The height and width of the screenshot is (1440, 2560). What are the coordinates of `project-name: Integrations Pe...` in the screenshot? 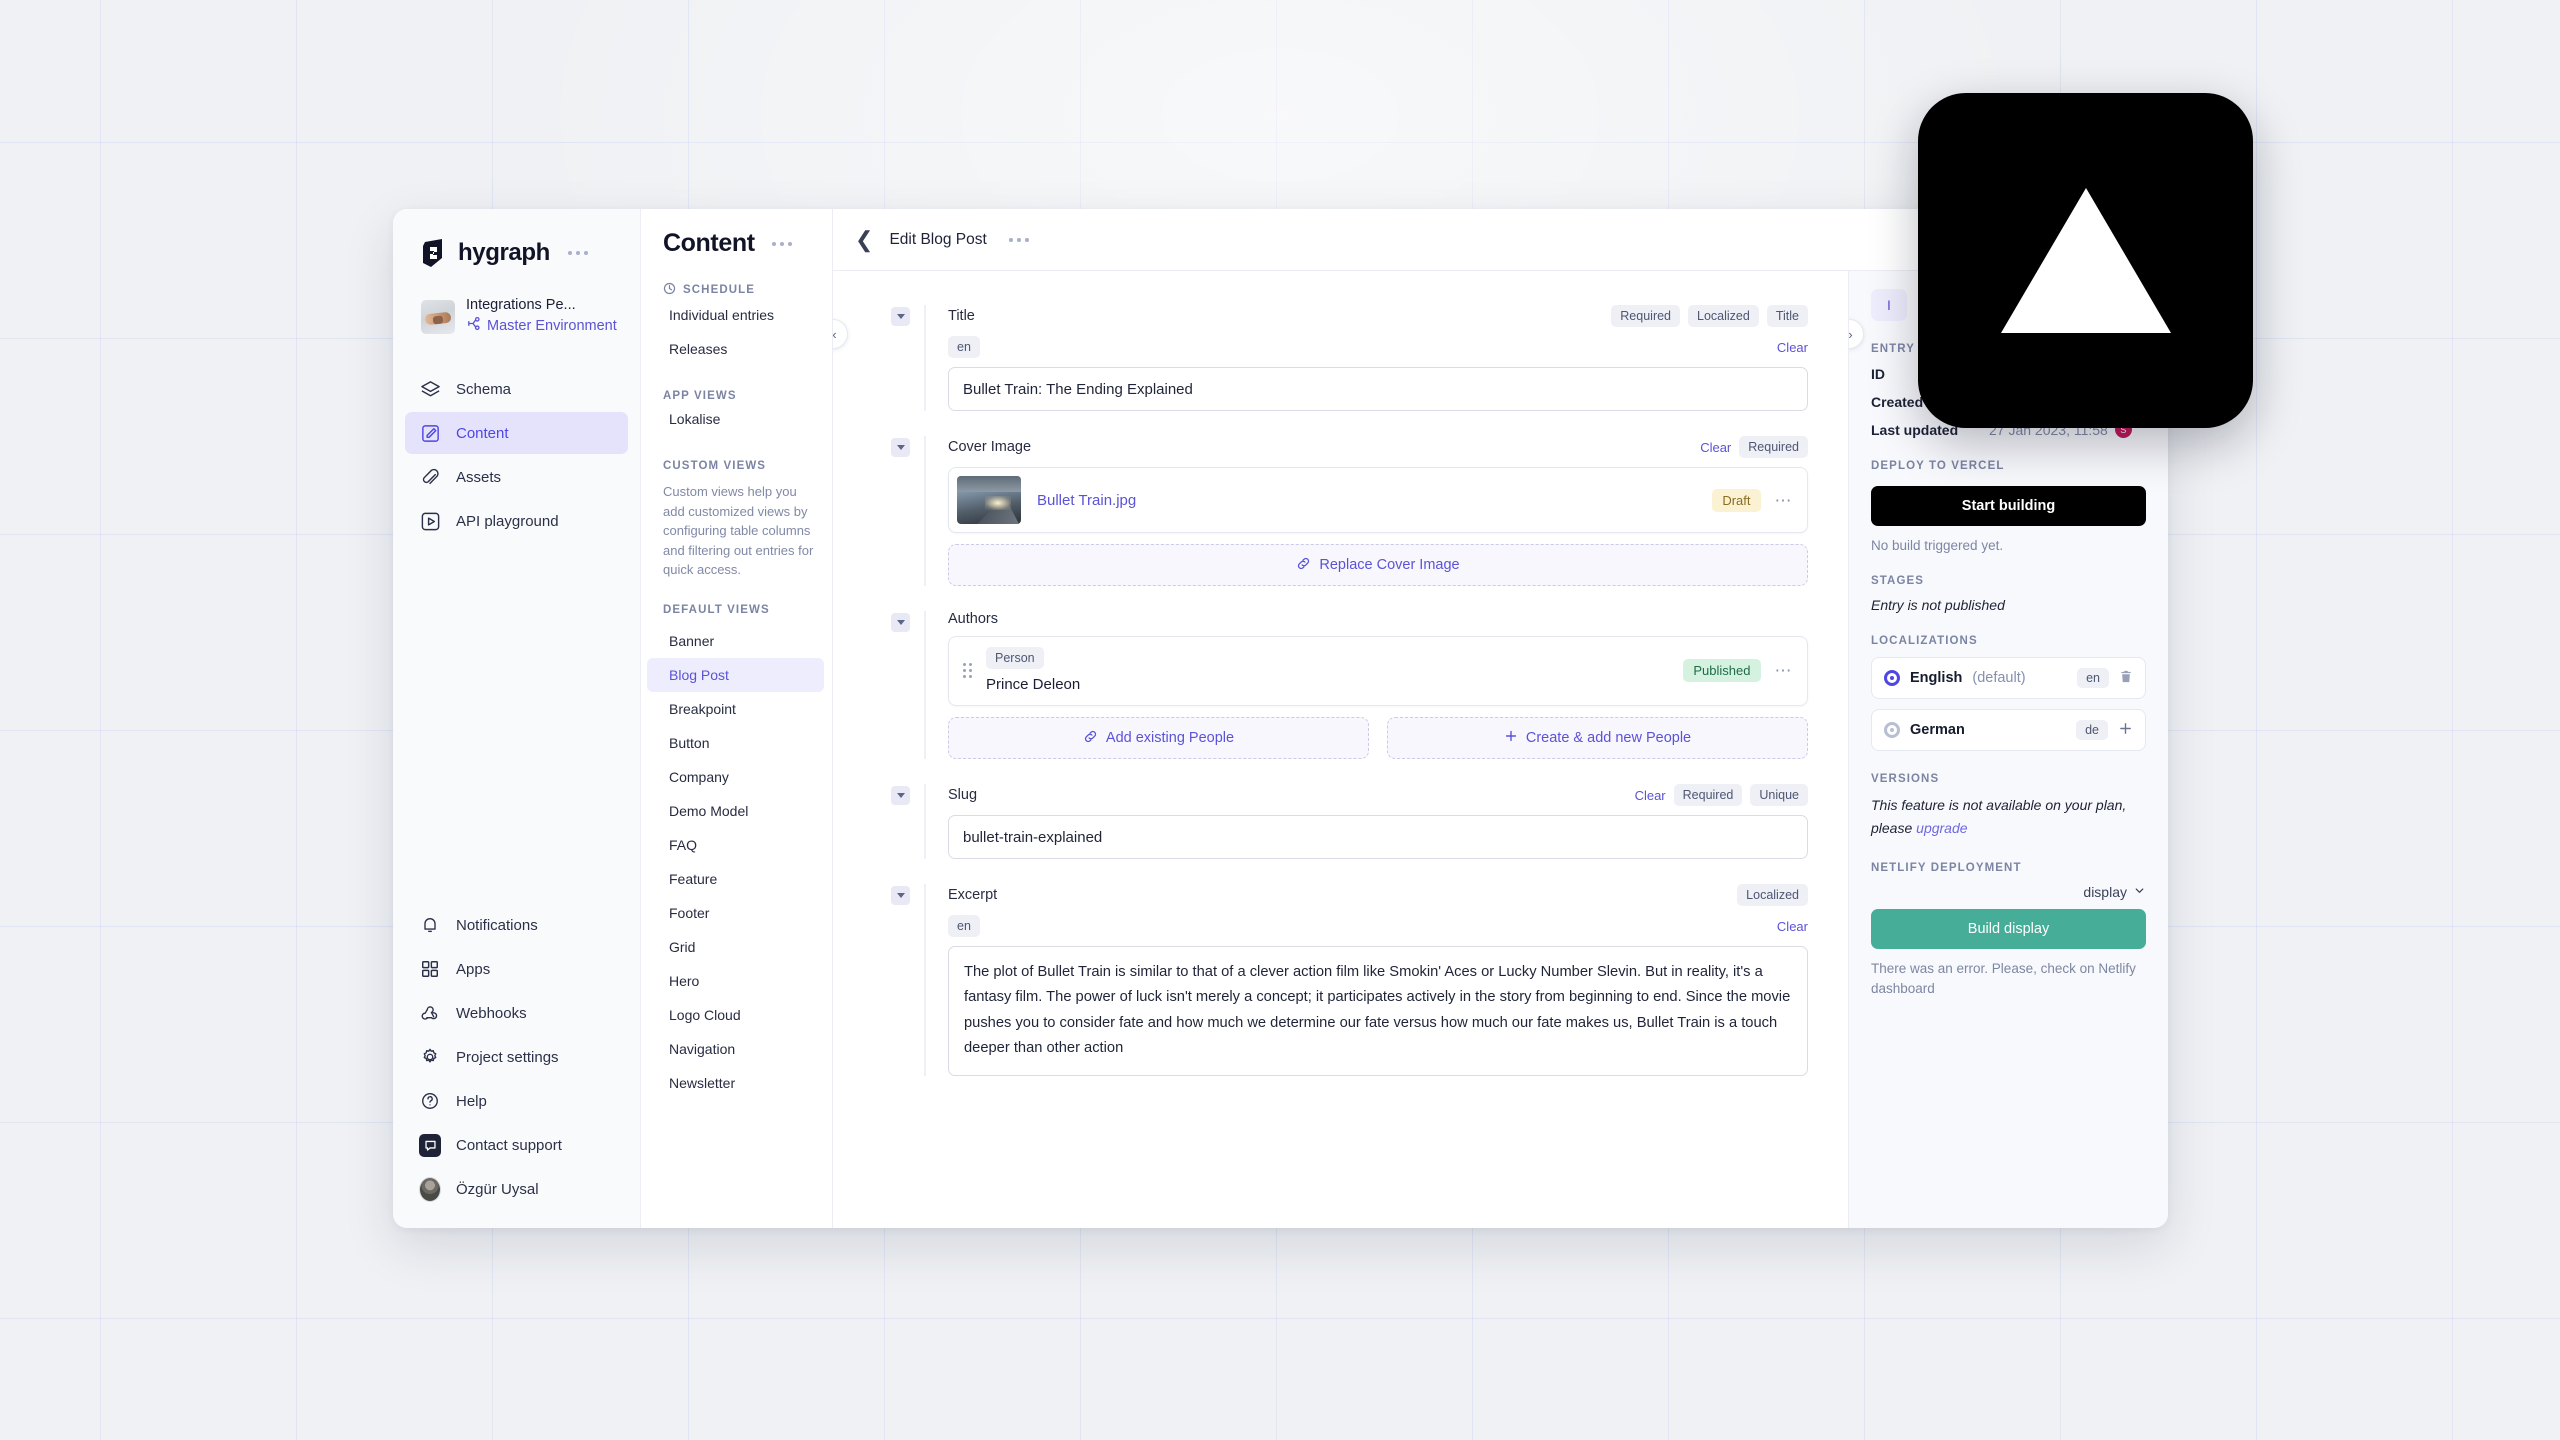 It's located at (521, 305).